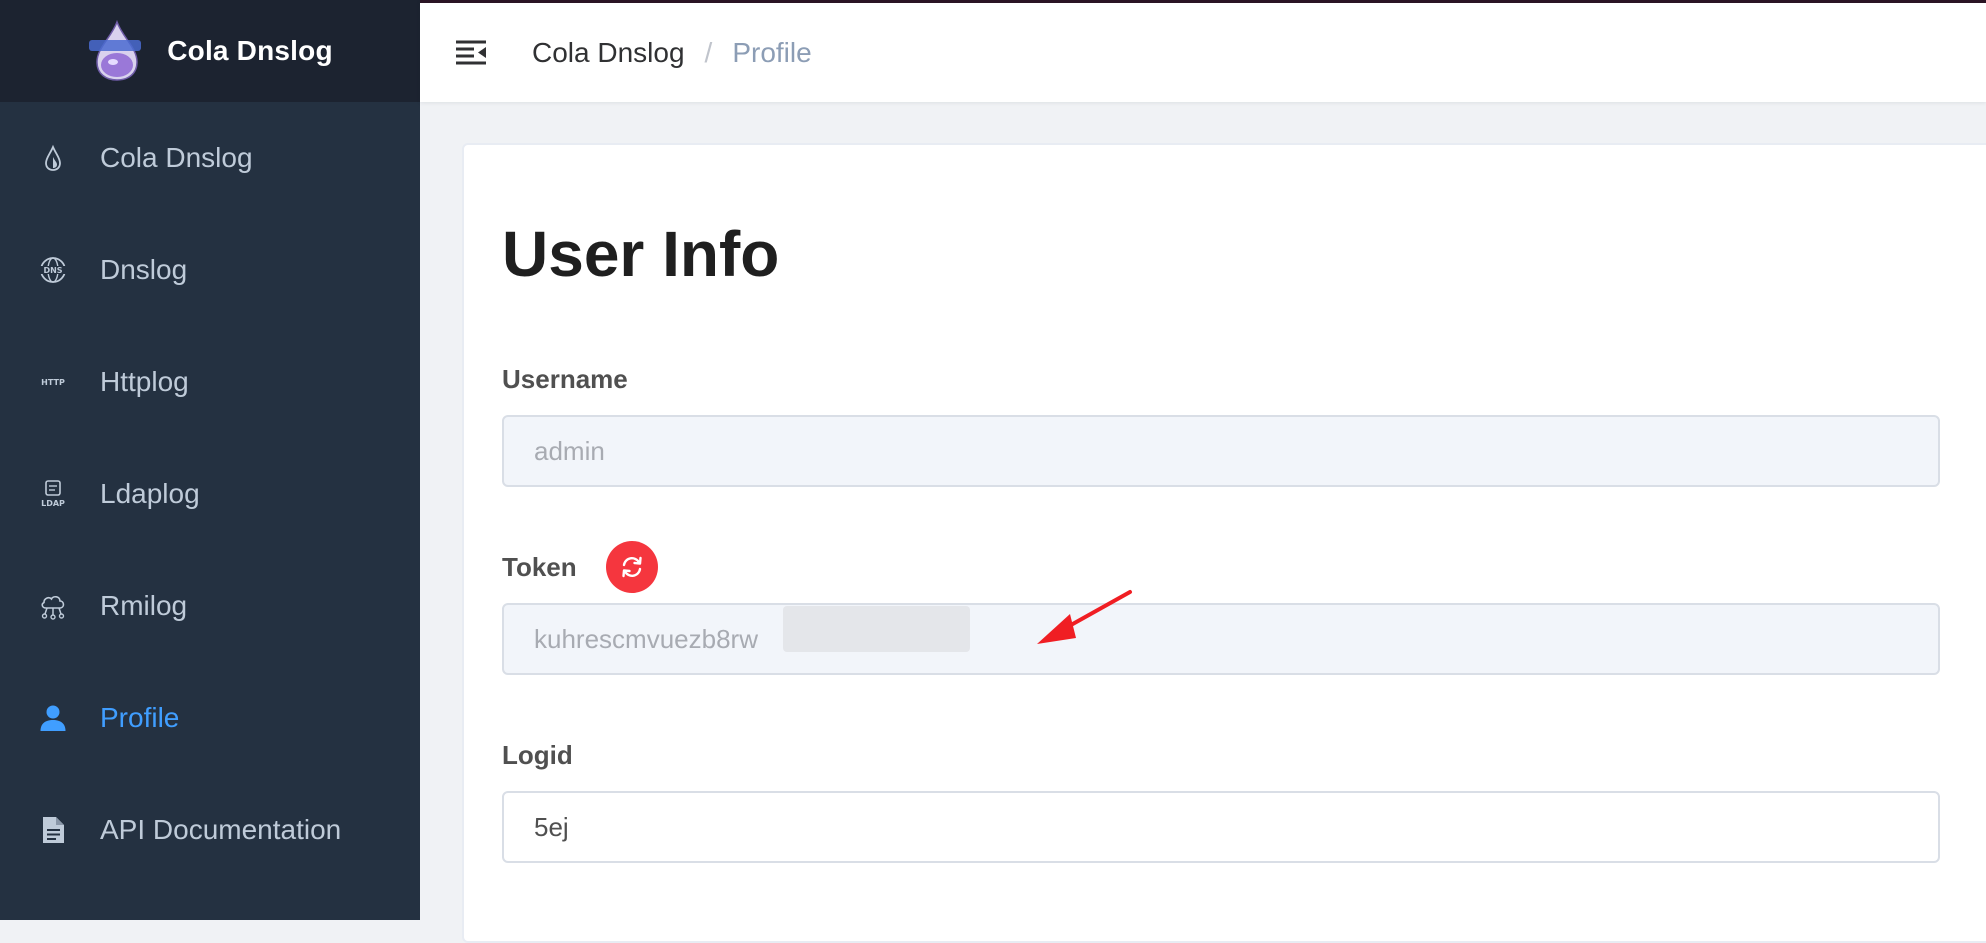 Image resolution: width=1986 pixels, height=943 pixels. I want to click on app-title: Cola Dnslog, so click(250, 50).